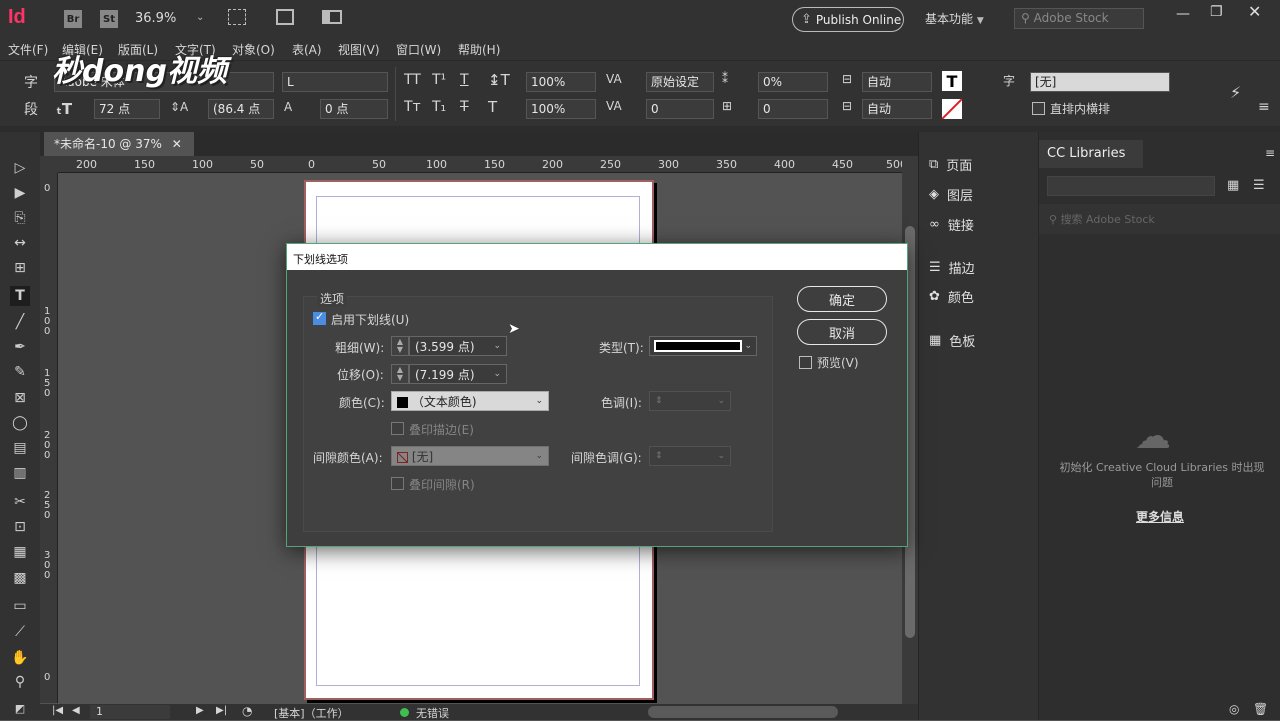  I want to click on weight-field: (3.599 点) ⌄, so click(458, 346).